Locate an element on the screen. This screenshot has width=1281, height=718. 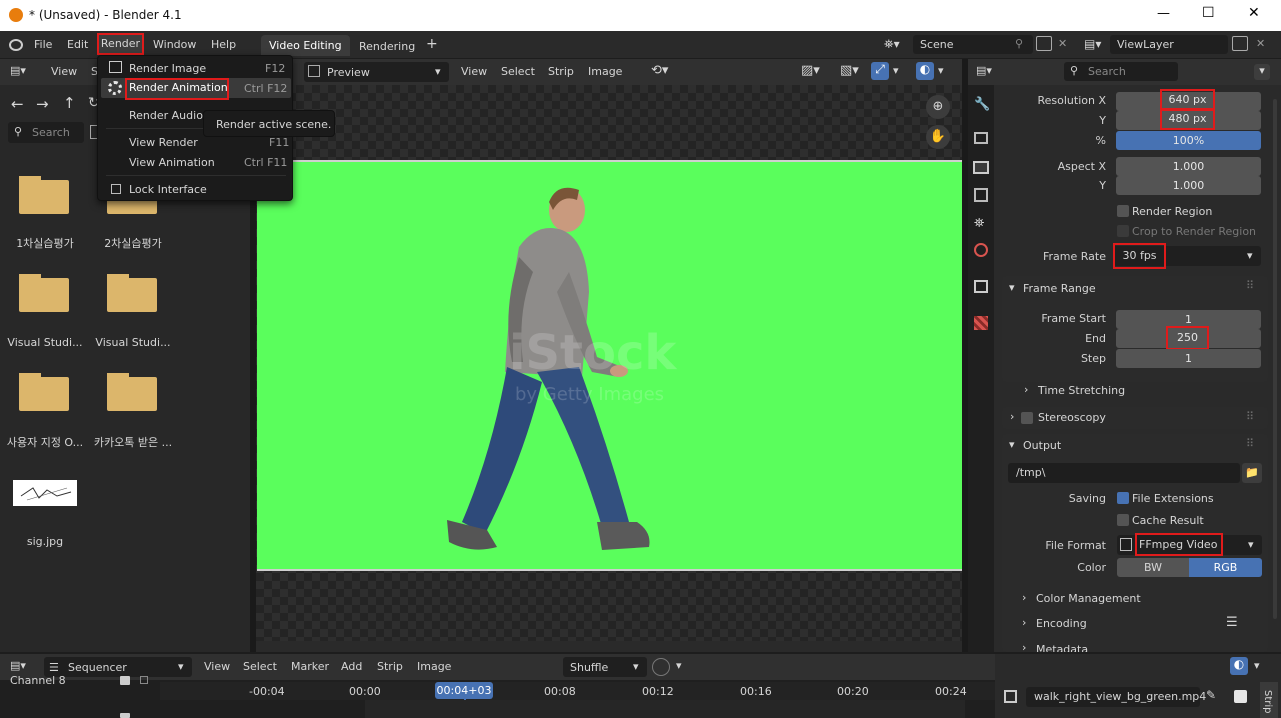
menu-item-render-animation: Render Animation Ctrl F12 is located at coordinates (196, 89).